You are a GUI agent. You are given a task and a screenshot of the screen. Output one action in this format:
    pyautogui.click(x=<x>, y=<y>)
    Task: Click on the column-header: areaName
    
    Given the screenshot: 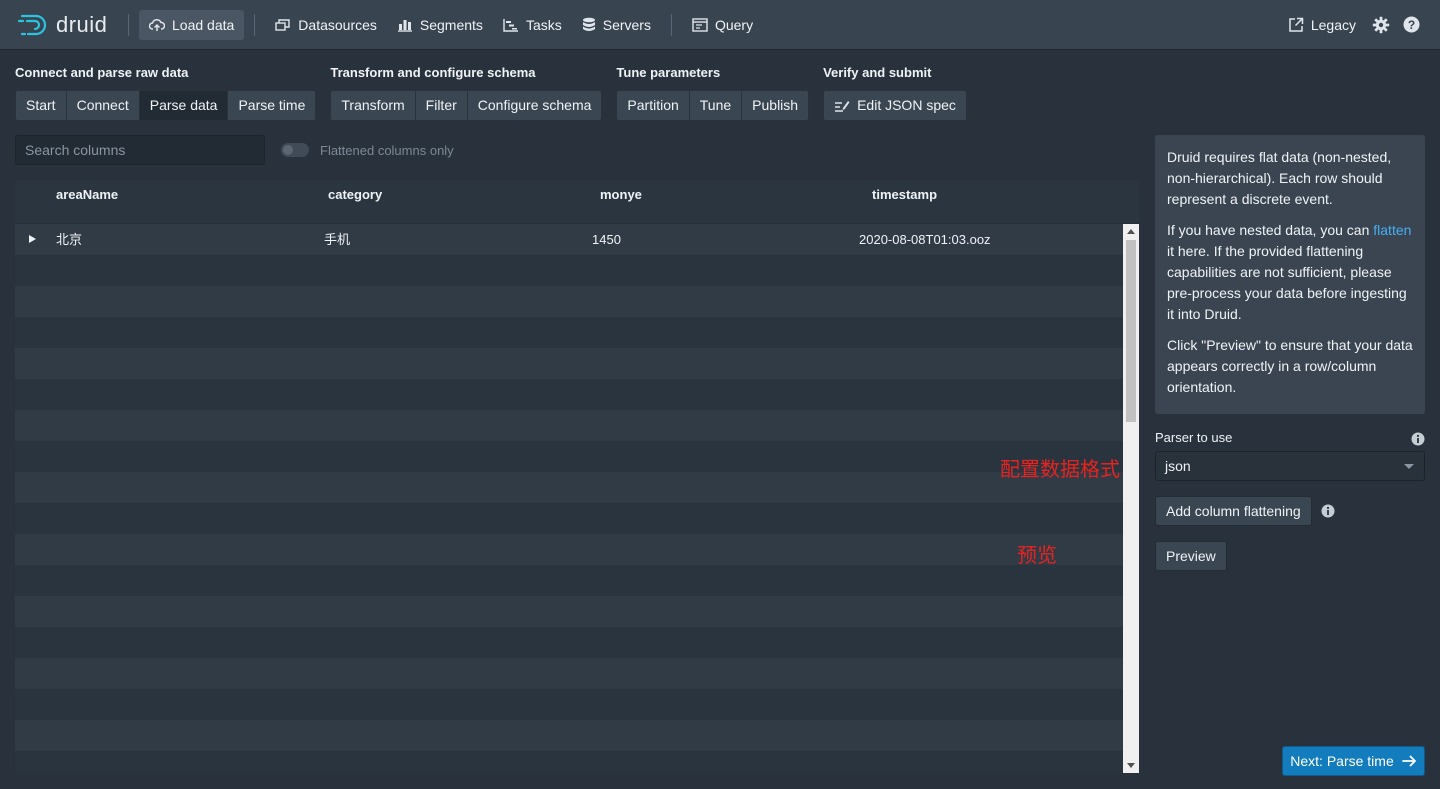 What is the action you would take?
    pyautogui.click(x=87, y=202)
    